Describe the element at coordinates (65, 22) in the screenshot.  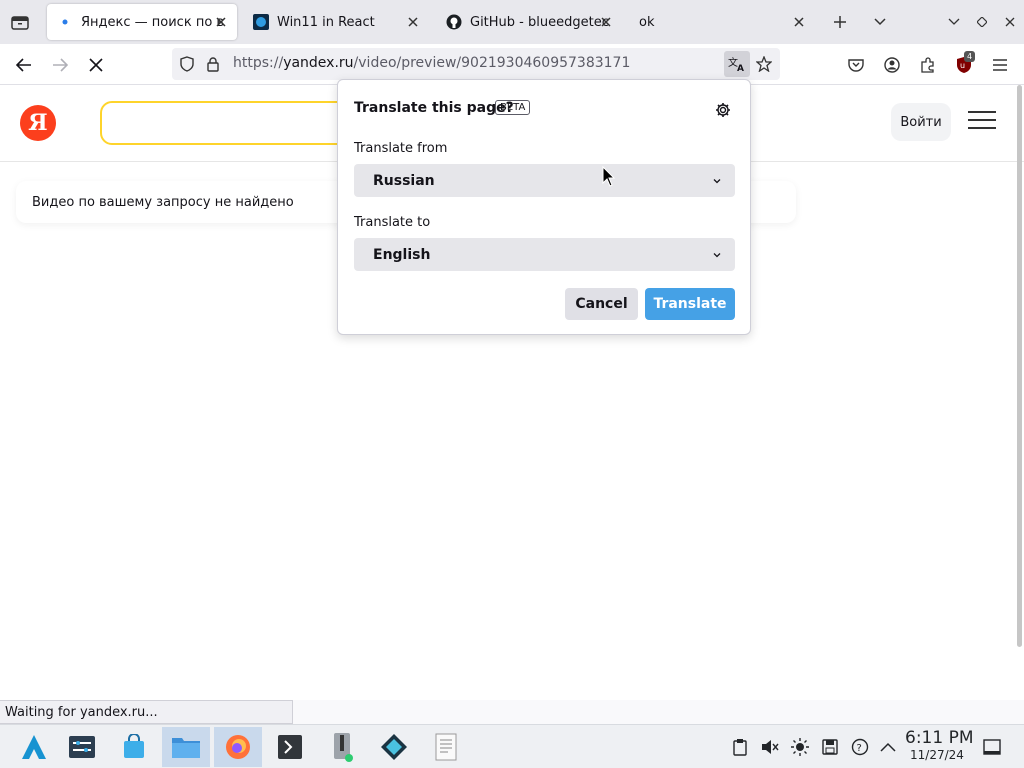
I see `yandex-dot-icon` at that location.